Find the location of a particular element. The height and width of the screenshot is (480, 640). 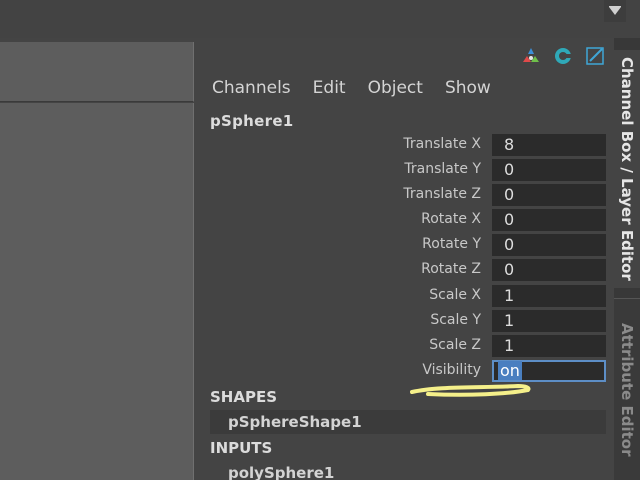

attr-row-translate-z: Translate Z 0 is located at coordinates (407, 195).